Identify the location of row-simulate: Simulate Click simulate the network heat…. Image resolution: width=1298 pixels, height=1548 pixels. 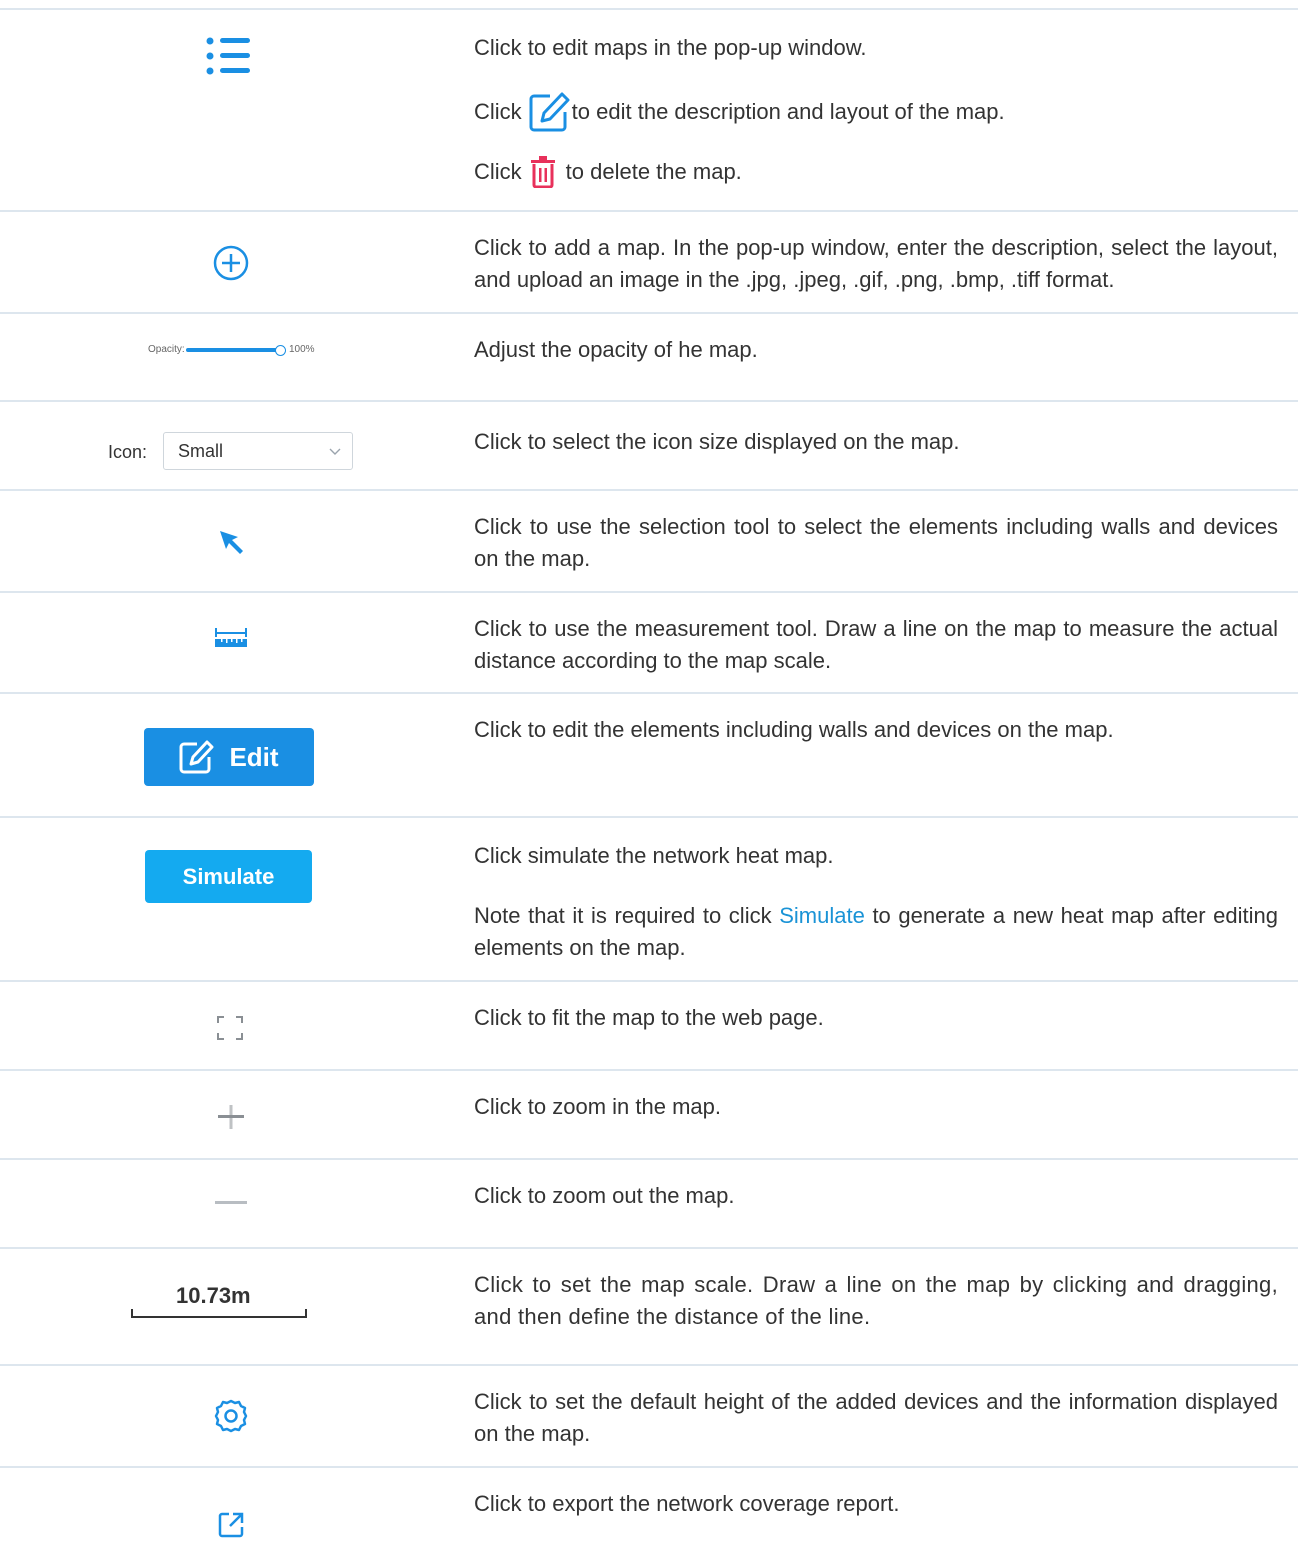
(649, 899).